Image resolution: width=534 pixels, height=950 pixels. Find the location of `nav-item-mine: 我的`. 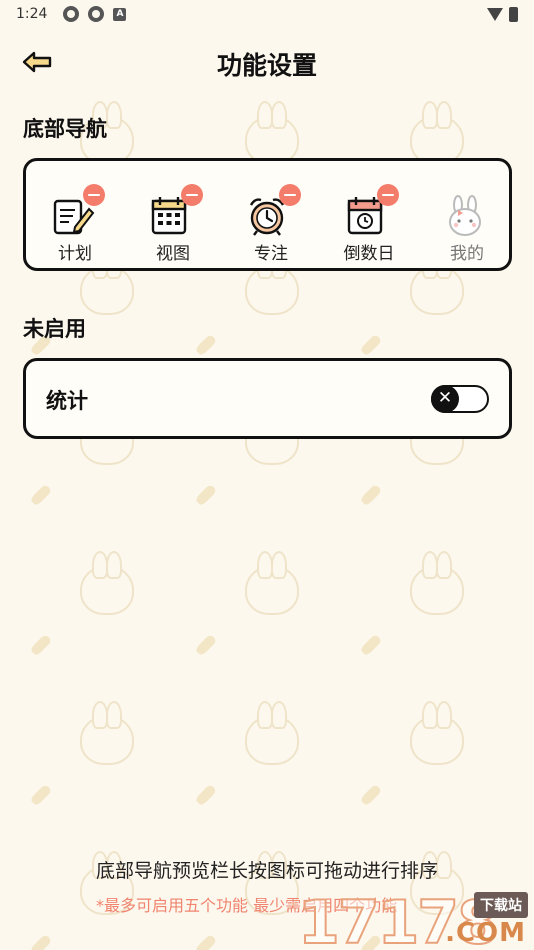

nav-item-mine: 我的 is located at coordinates (467, 214).